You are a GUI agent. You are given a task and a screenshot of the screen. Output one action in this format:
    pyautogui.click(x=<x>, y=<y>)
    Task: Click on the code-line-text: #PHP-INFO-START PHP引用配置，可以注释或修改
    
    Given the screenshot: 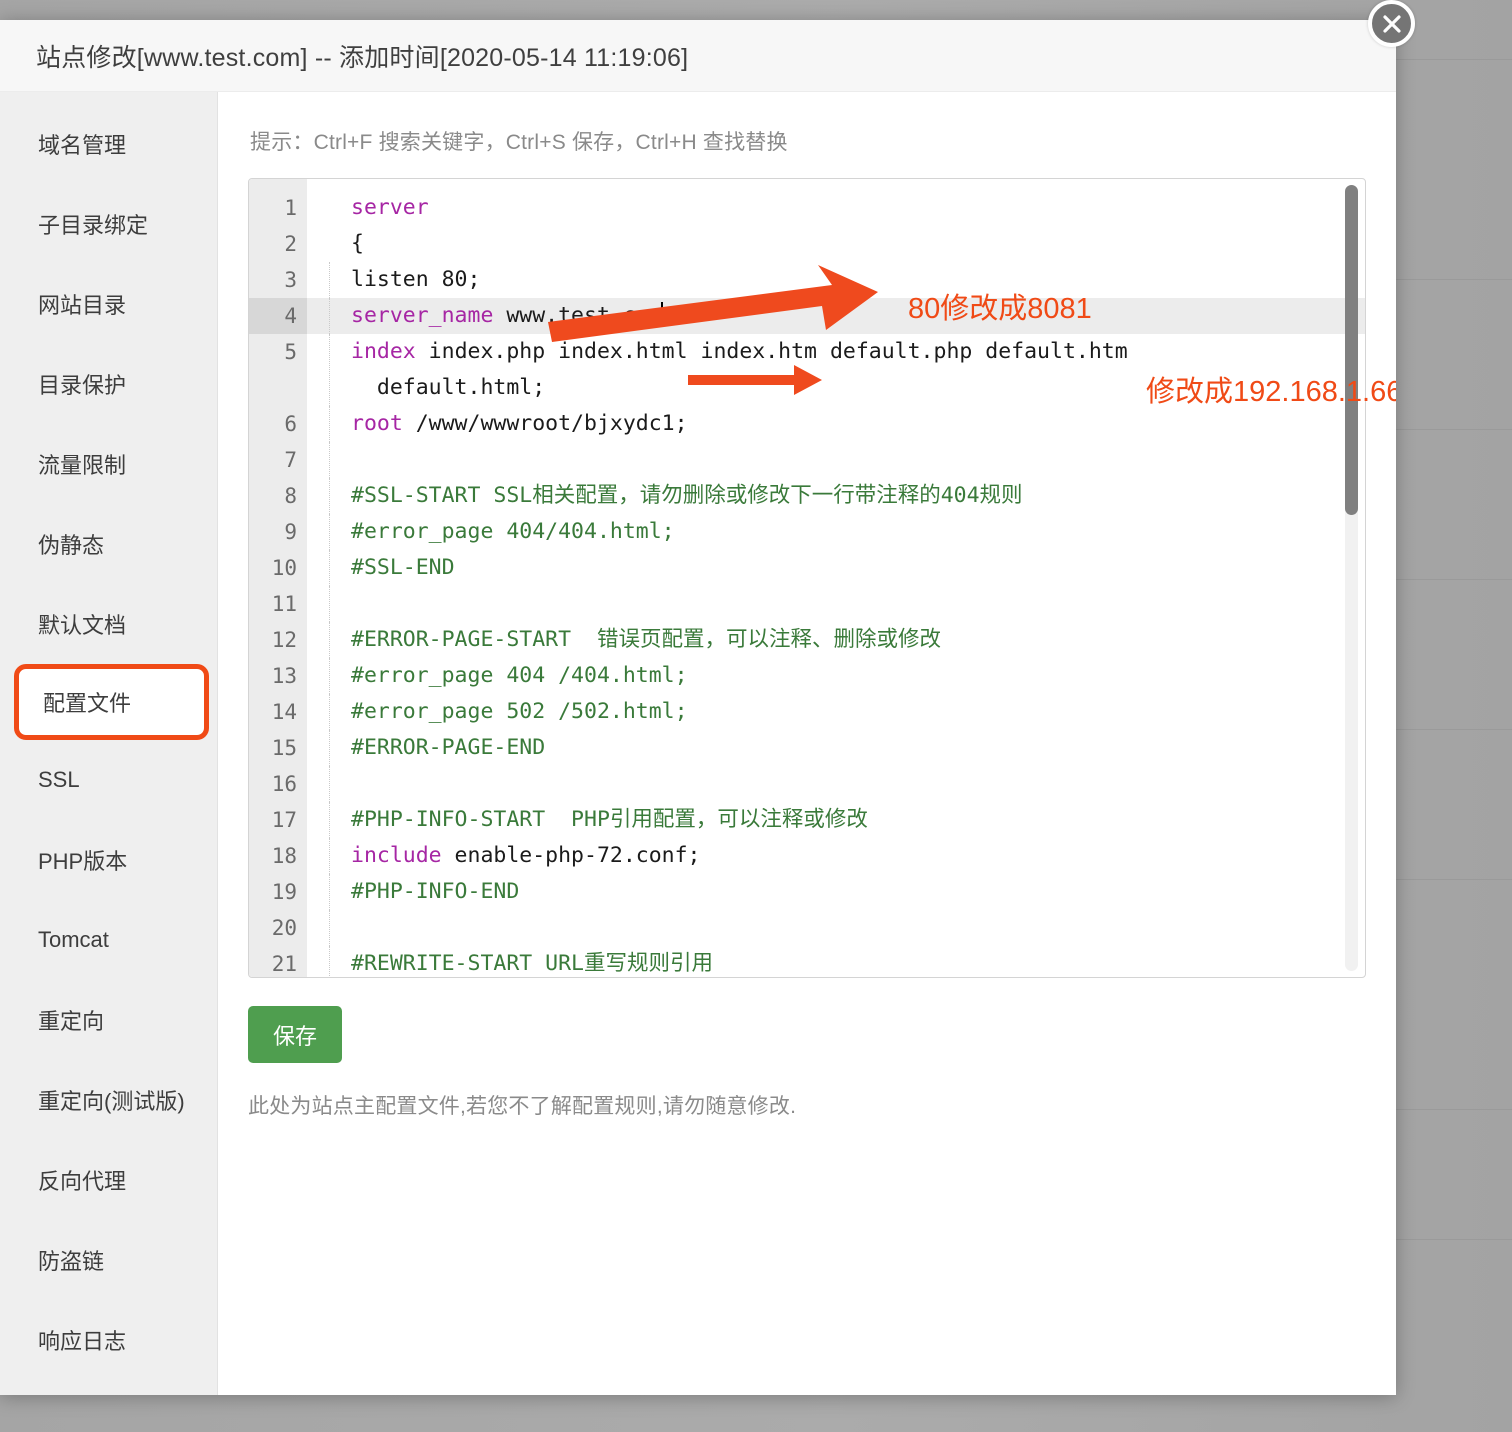 What is the action you would take?
    pyautogui.click(x=598, y=820)
    